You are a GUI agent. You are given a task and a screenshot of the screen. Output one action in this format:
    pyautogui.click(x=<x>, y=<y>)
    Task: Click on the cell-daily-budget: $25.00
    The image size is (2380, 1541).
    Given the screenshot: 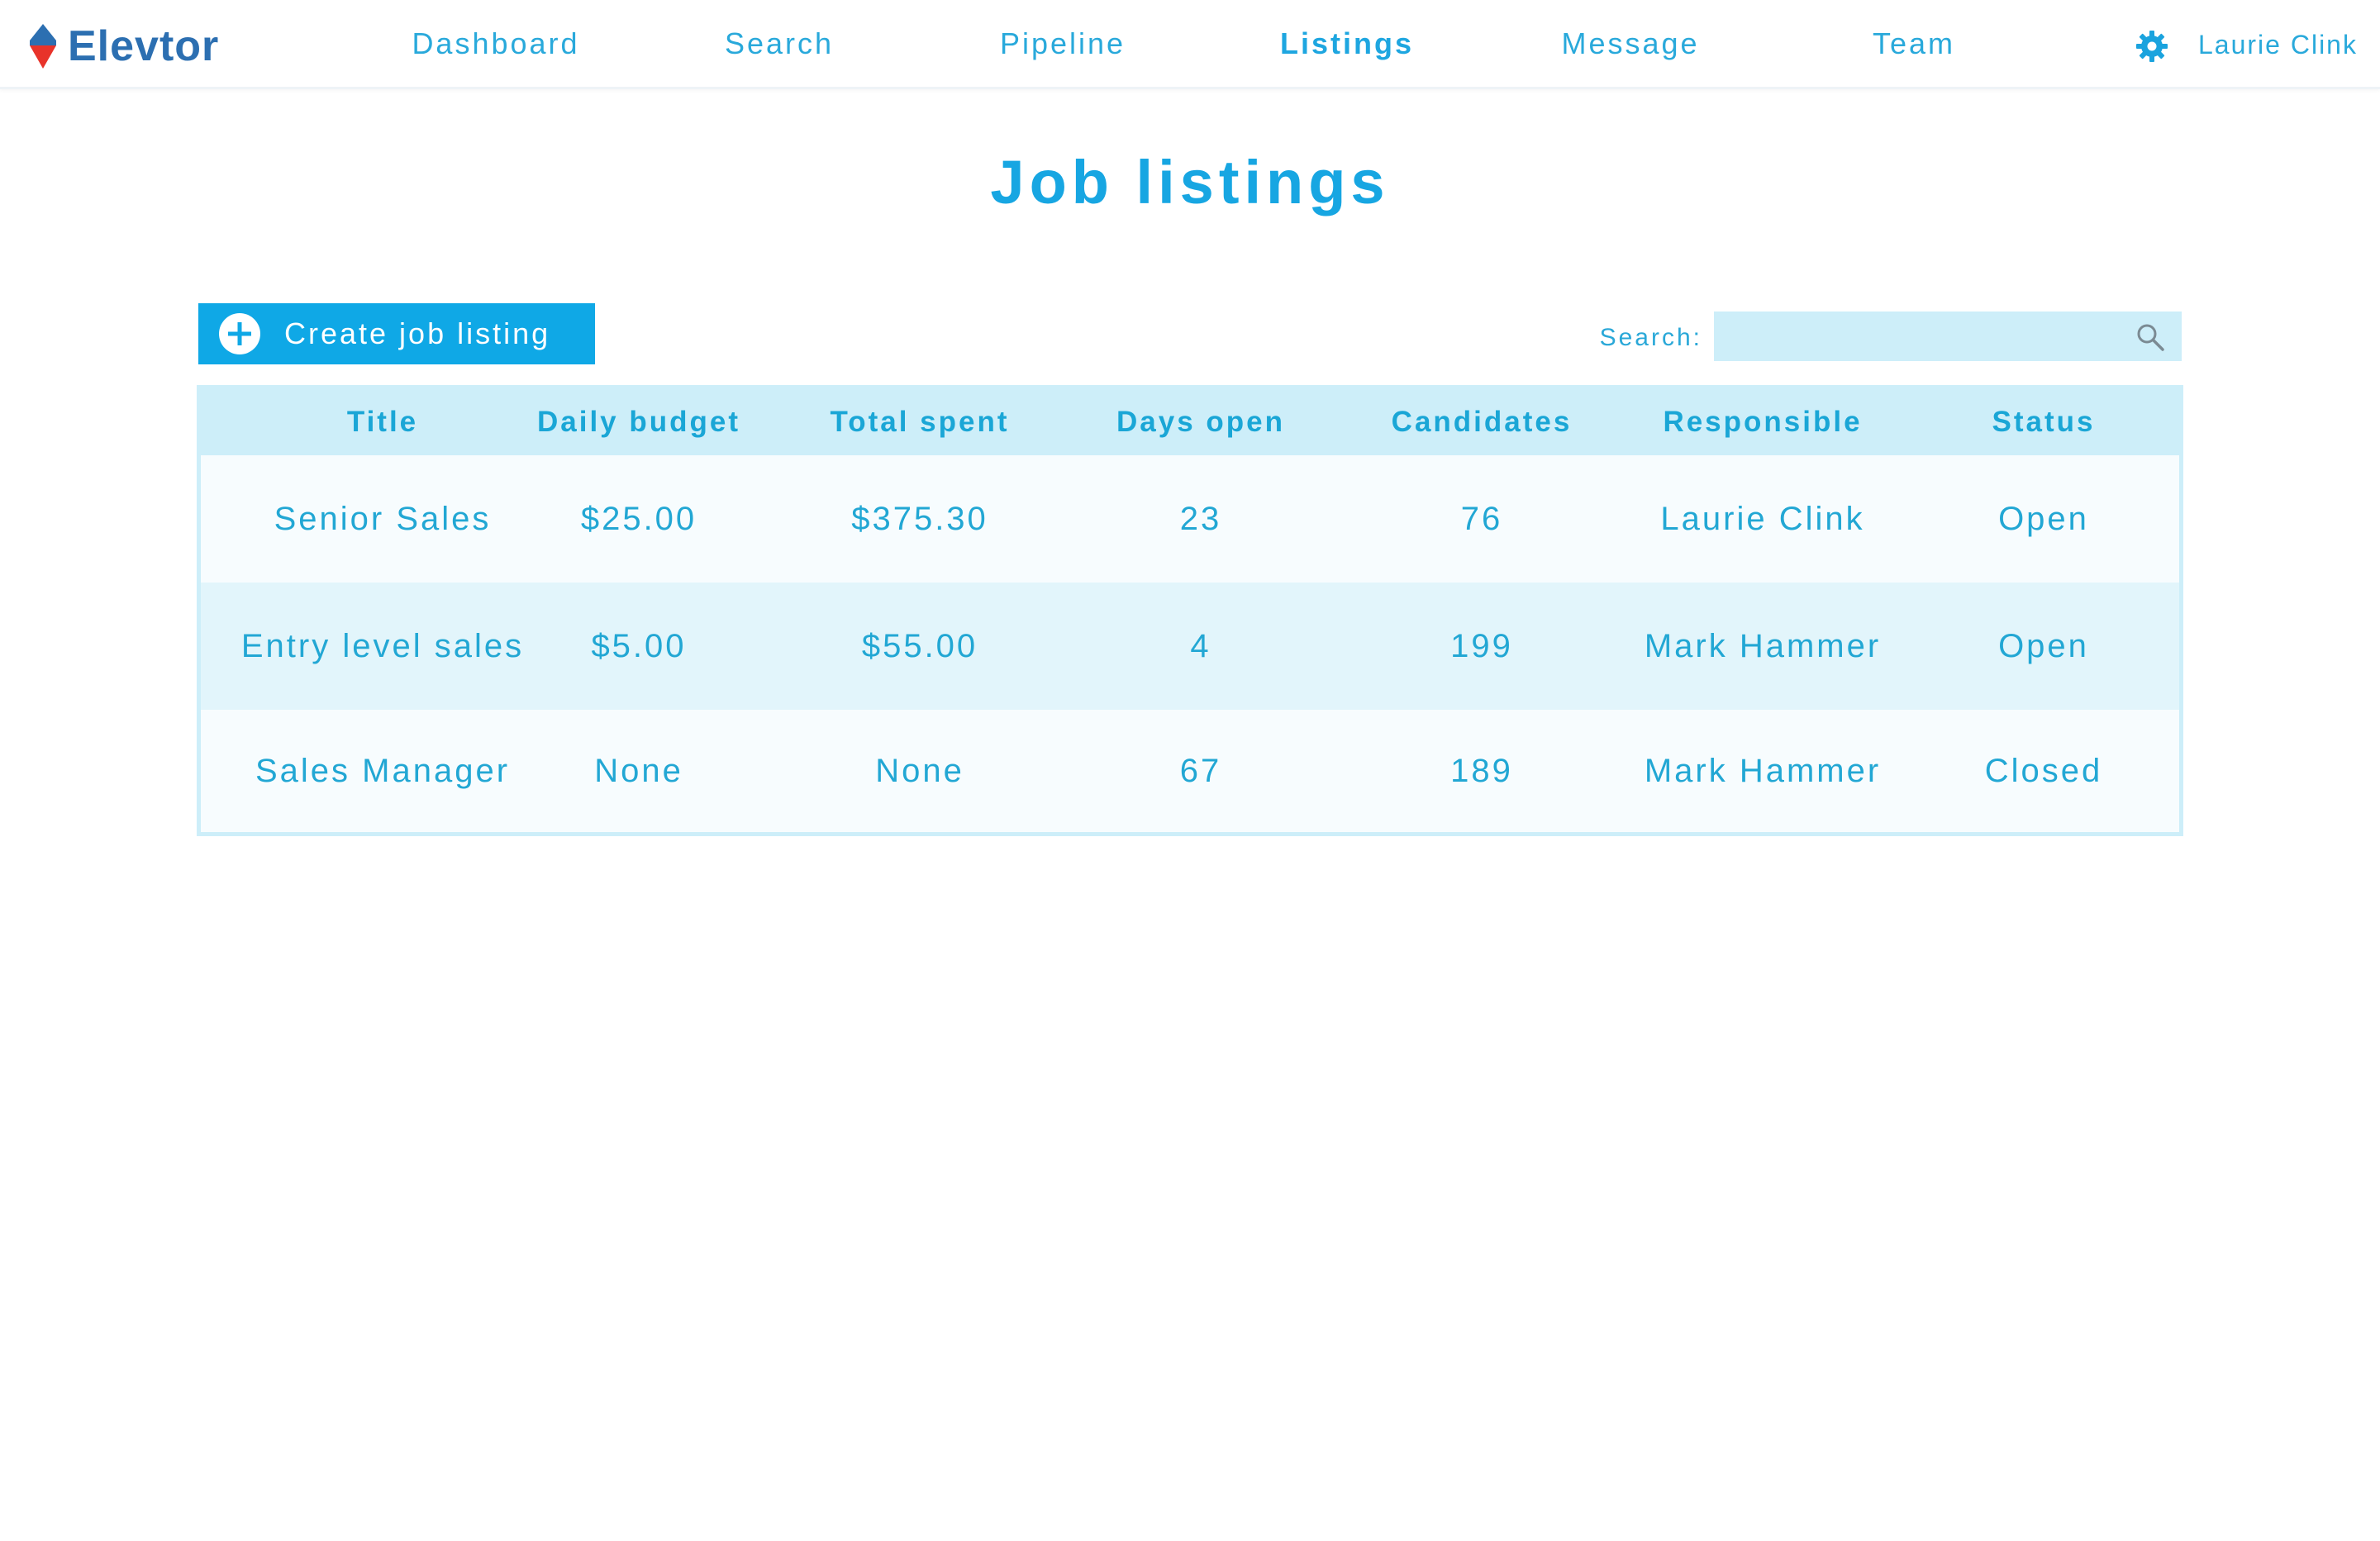 What is the action you would take?
    pyautogui.click(x=638, y=518)
    